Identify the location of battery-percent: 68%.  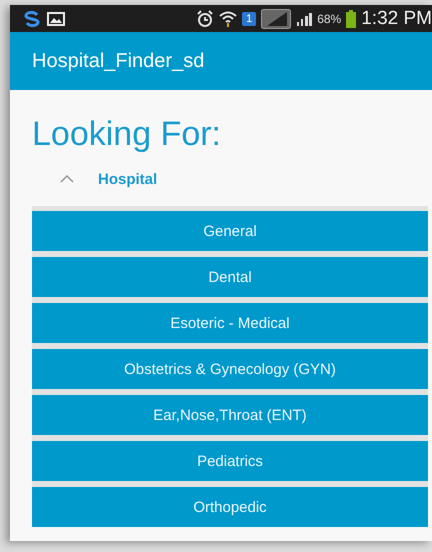
(329, 19).